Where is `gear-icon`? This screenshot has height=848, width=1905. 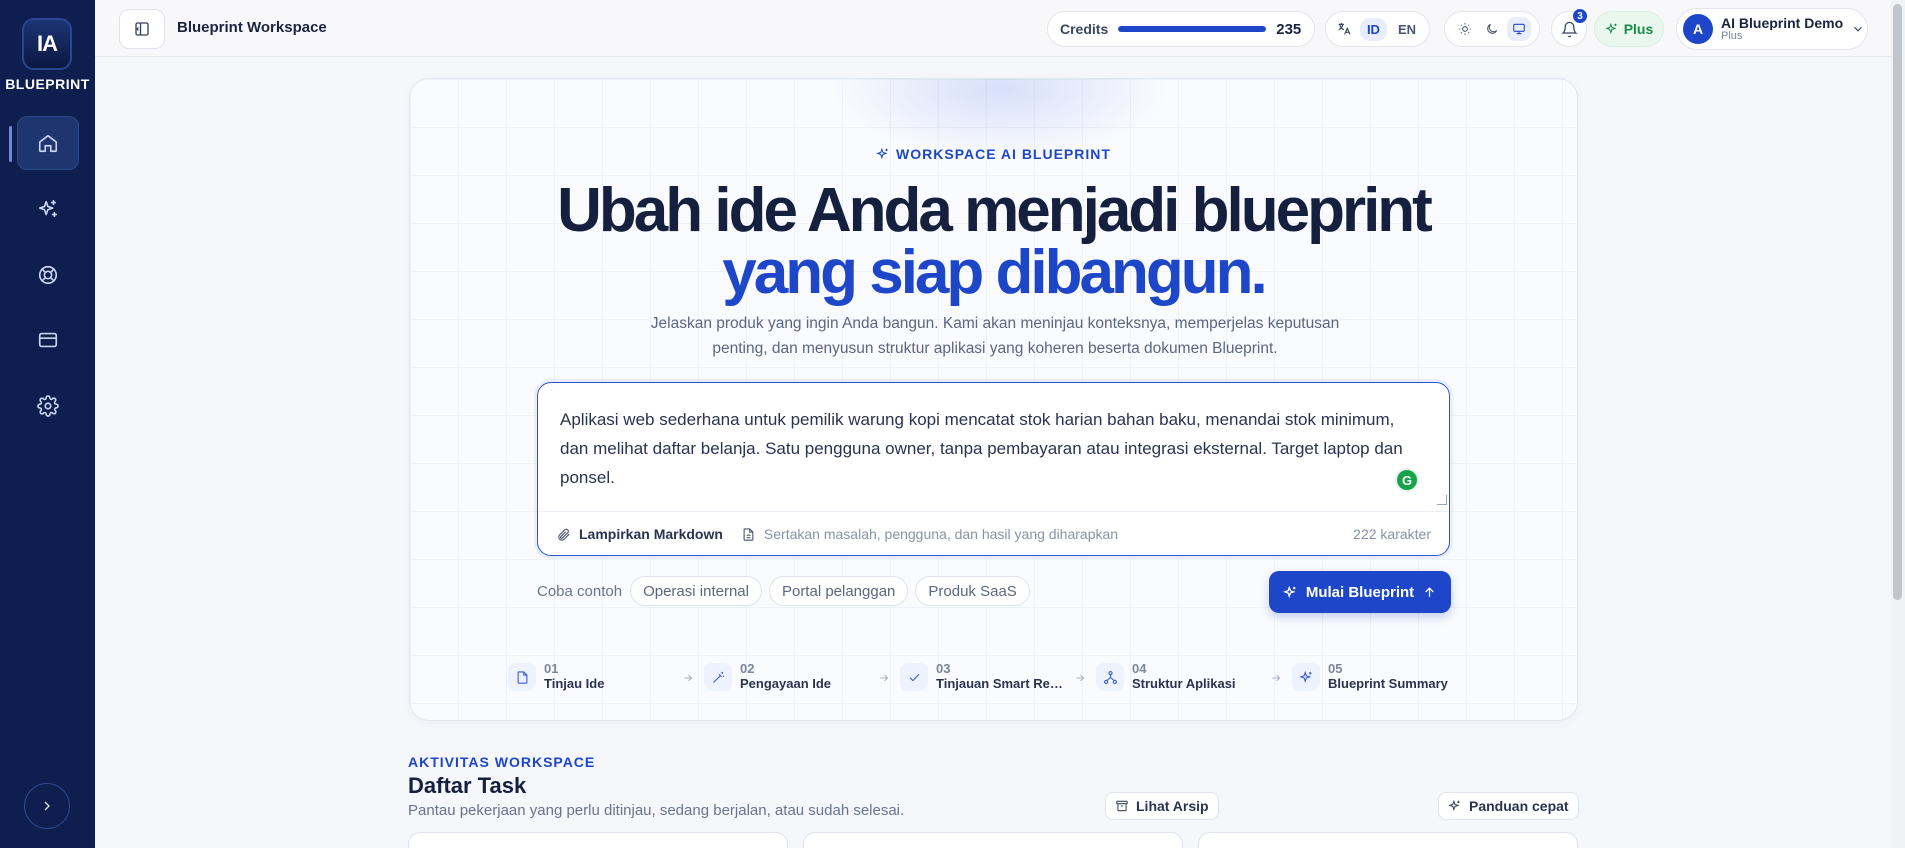 gear-icon is located at coordinates (48, 406).